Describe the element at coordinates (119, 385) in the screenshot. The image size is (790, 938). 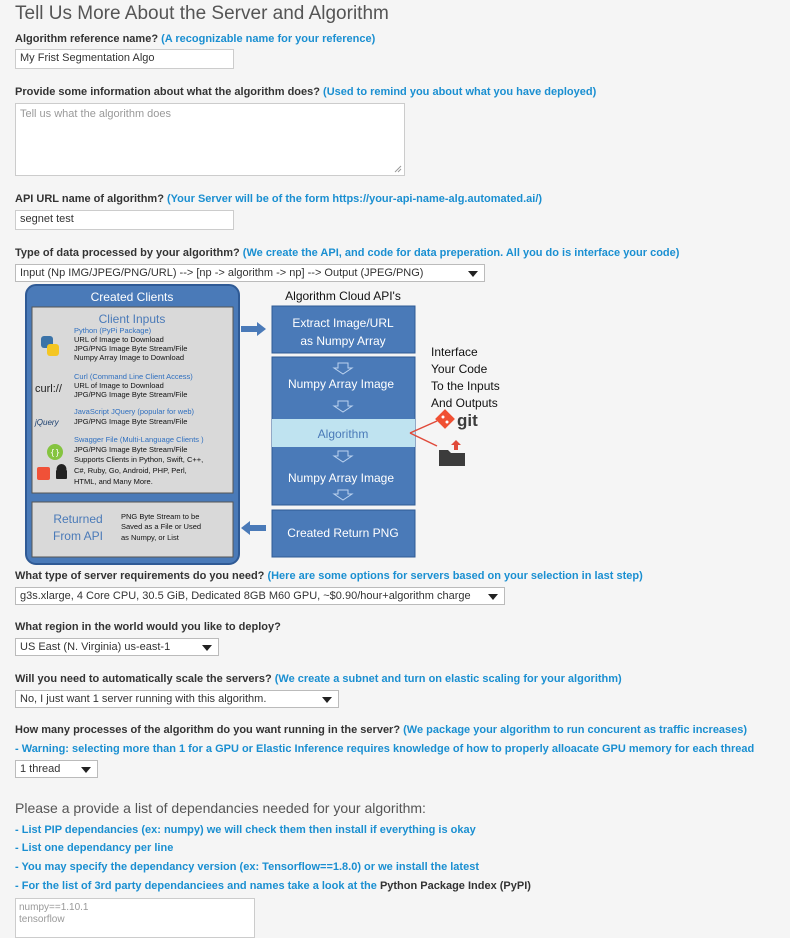
I see `curl-line-1: URL of Image to Download` at that location.